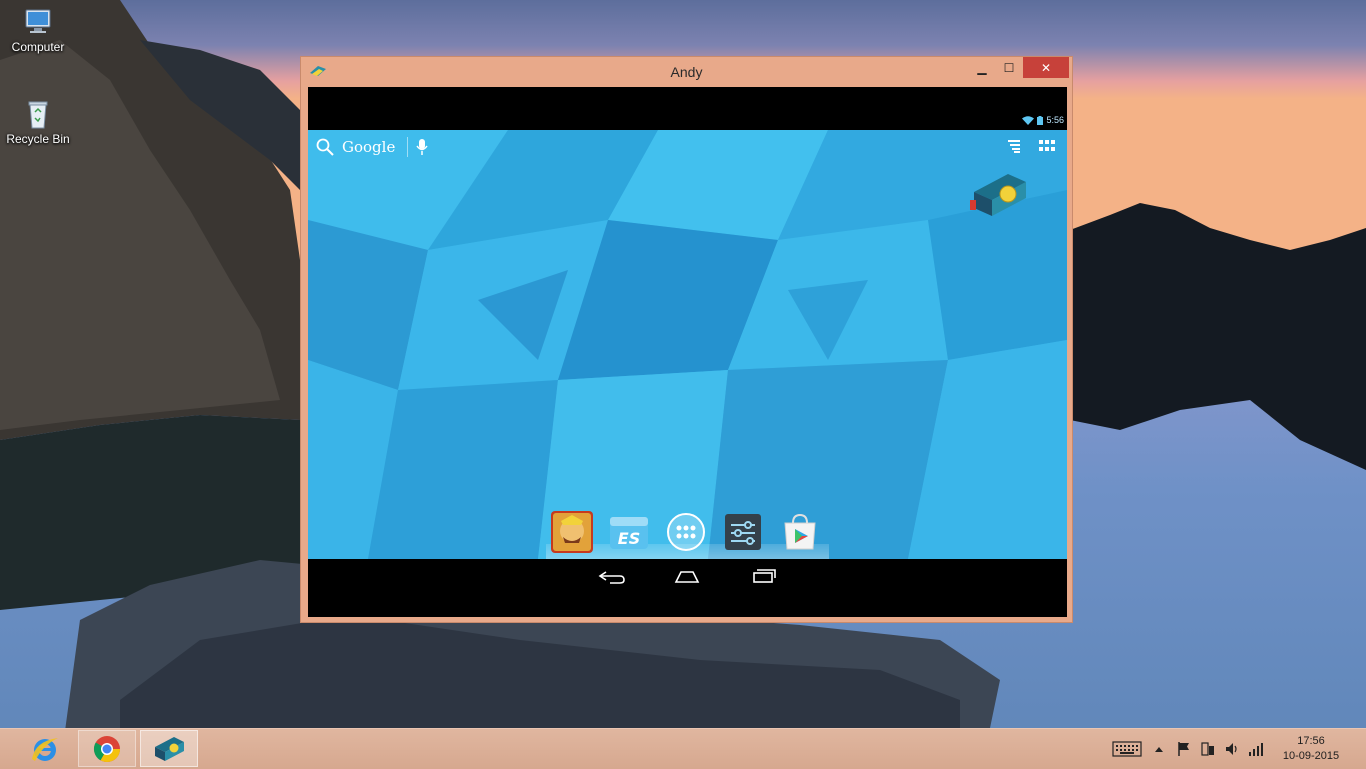 Image resolution: width=1366 pixels, height=769 pixels. I want to click on andy-icon, so click(169, 748).